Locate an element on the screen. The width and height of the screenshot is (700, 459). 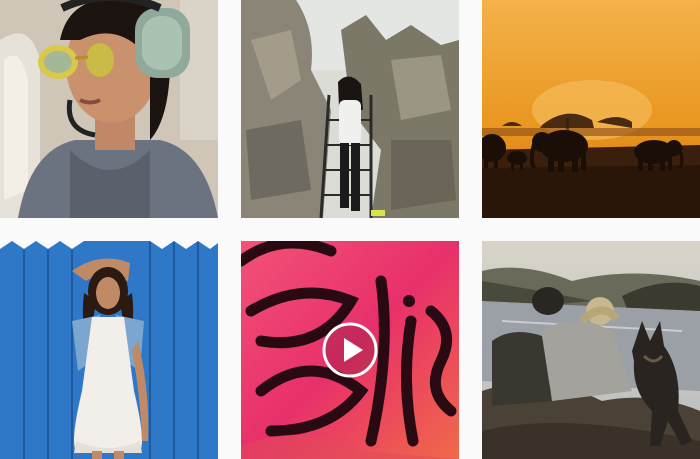
post-thumbnail-elephant-sunset is located at coordinates (591, 109).